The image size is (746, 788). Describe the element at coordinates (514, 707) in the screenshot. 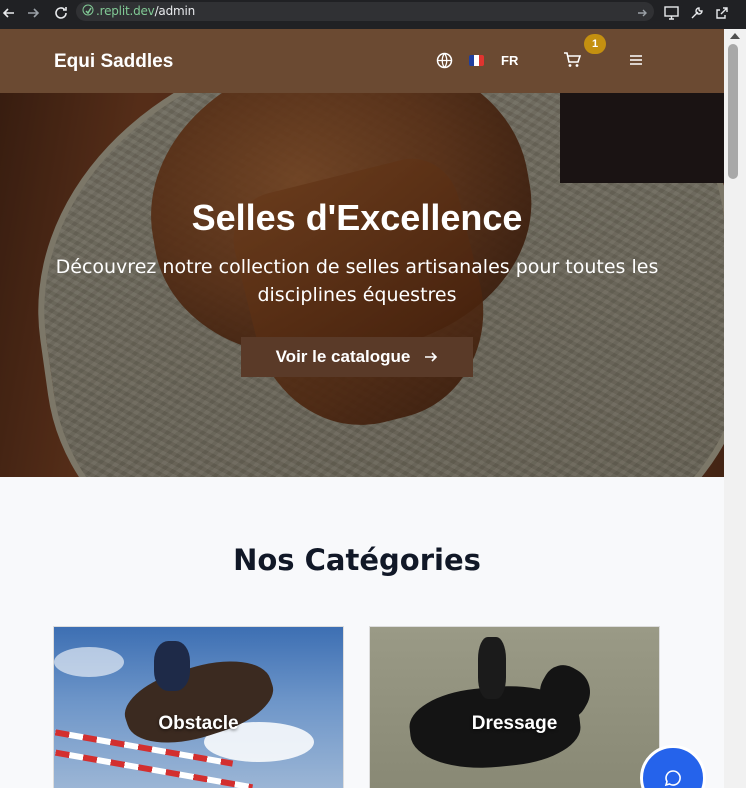

I see `category-card-dressage: Dressage` at that location.